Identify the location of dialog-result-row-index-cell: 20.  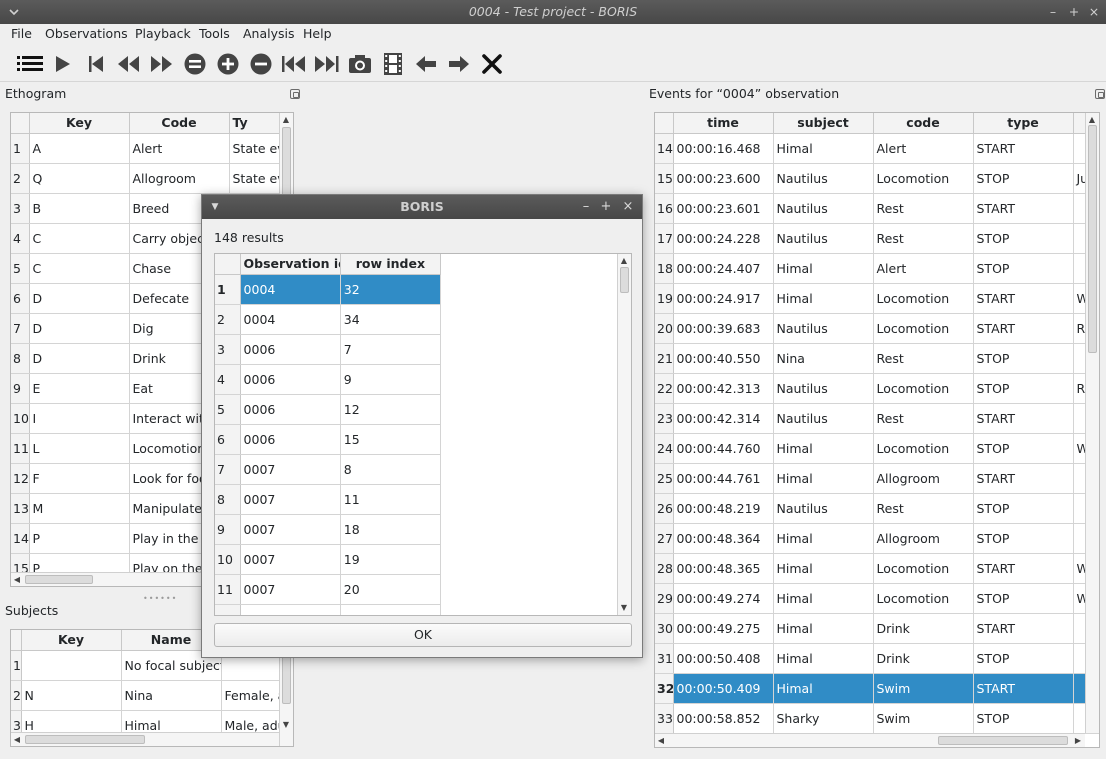
(391, 589).